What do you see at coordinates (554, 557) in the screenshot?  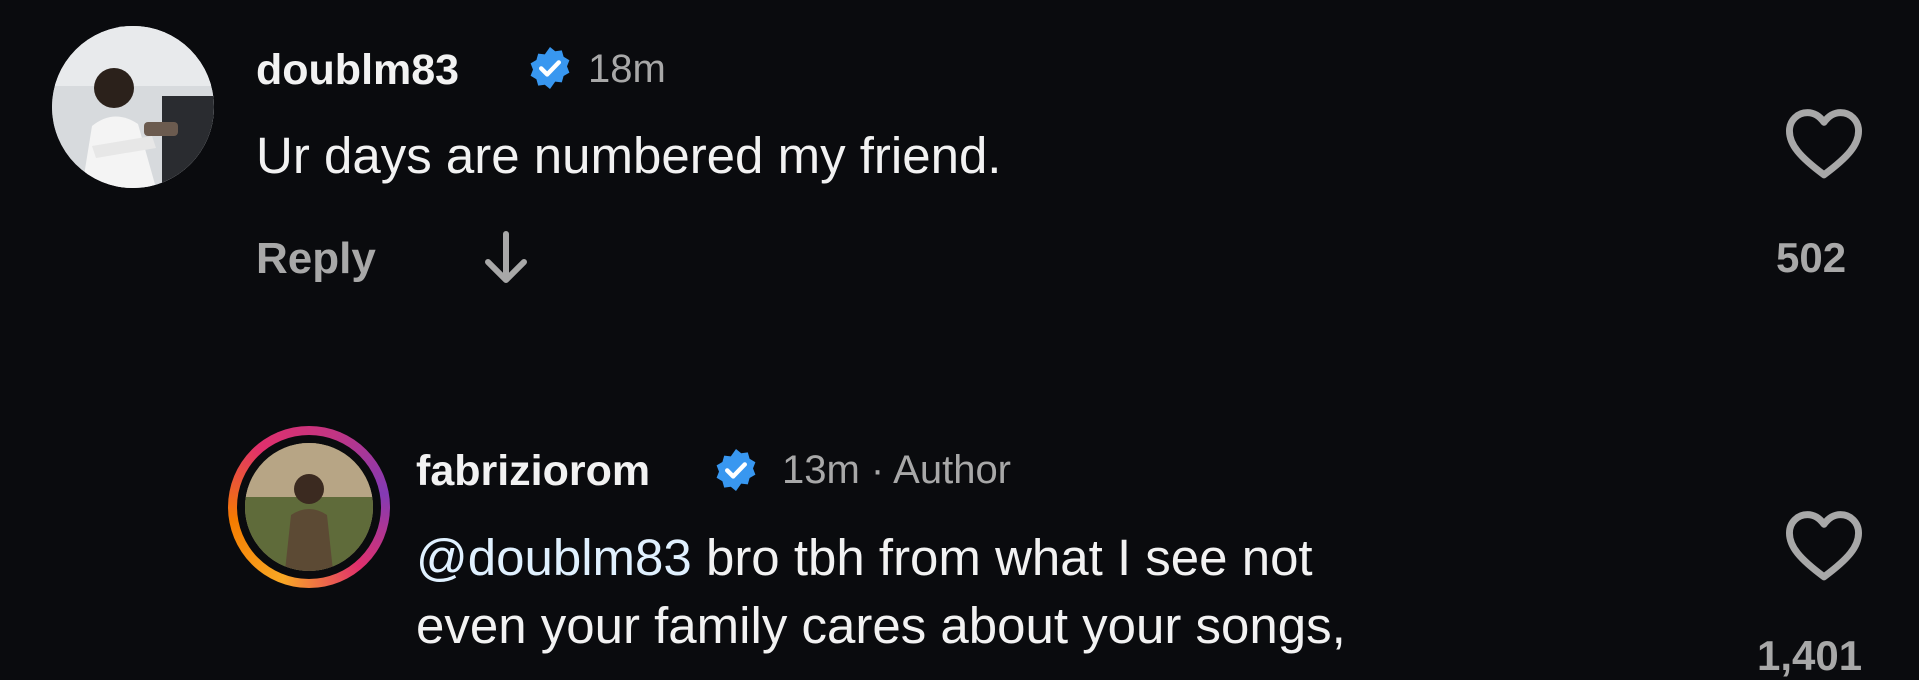 I see `mention-link: @doublm83` at bounding box center [554, 557].